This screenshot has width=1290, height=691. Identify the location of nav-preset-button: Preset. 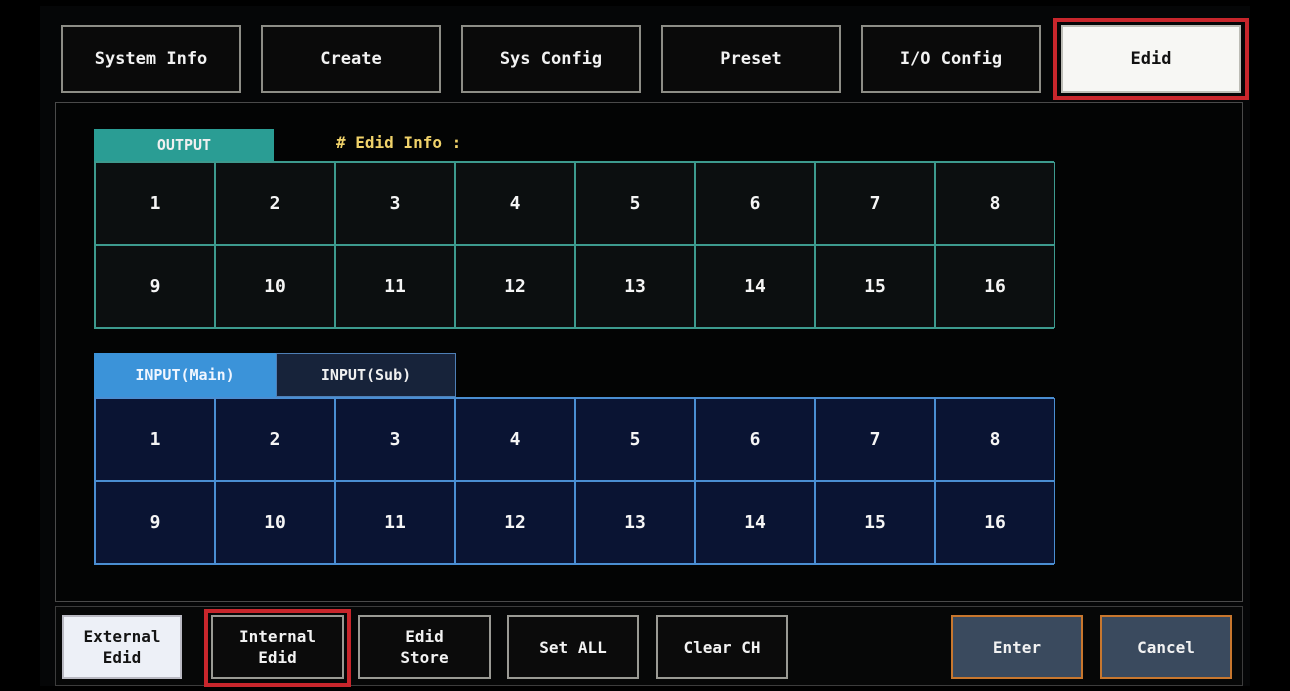
(751, 59).